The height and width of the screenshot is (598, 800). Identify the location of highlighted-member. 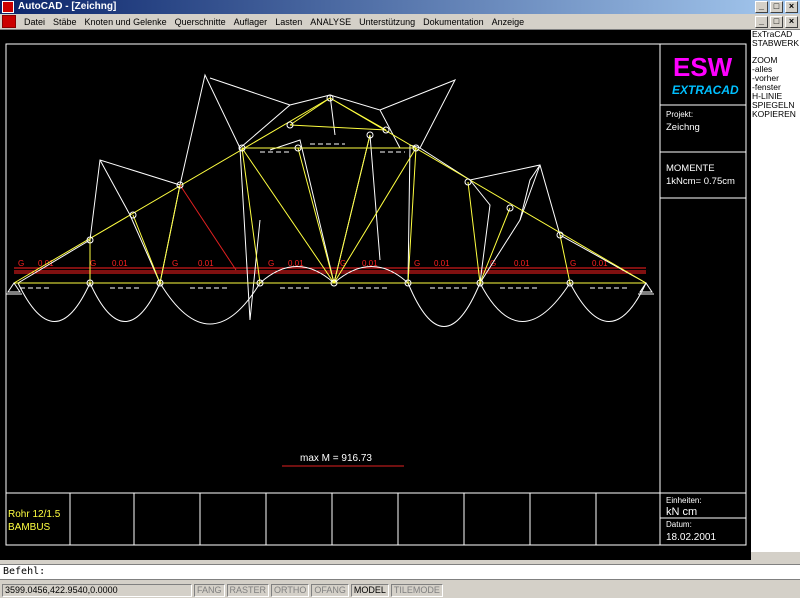
(208, 227).